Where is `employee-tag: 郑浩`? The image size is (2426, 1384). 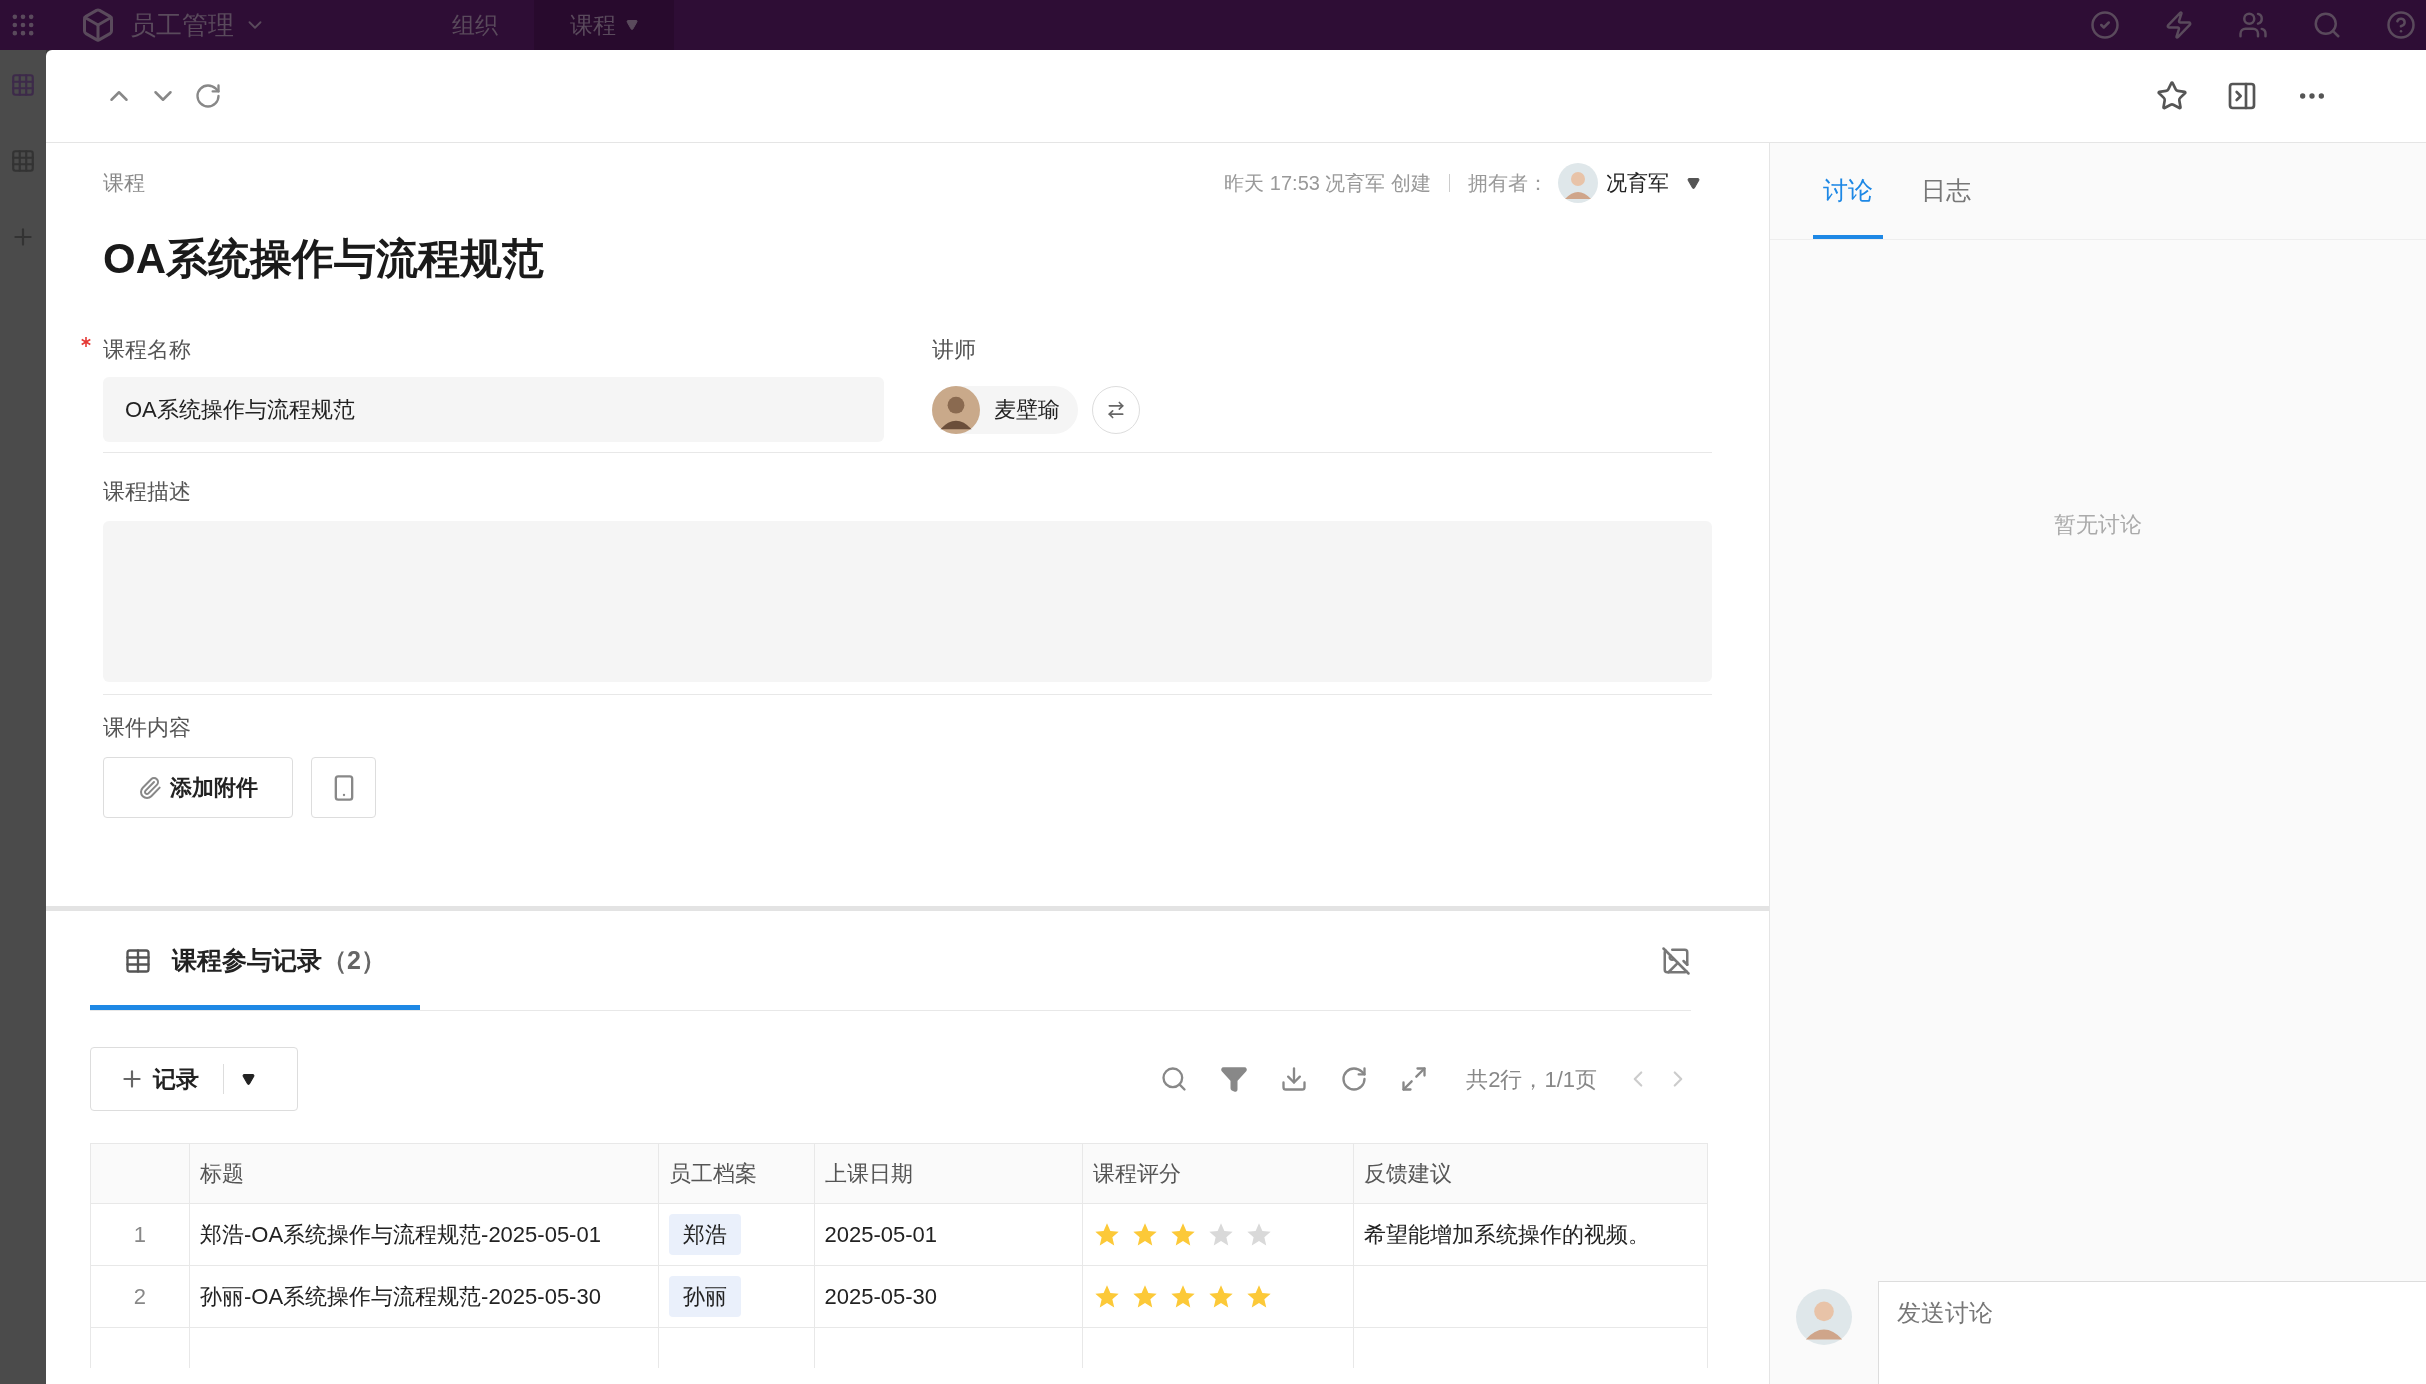 employee-tag: 郑浩 is located at coordinates (704, 1234).